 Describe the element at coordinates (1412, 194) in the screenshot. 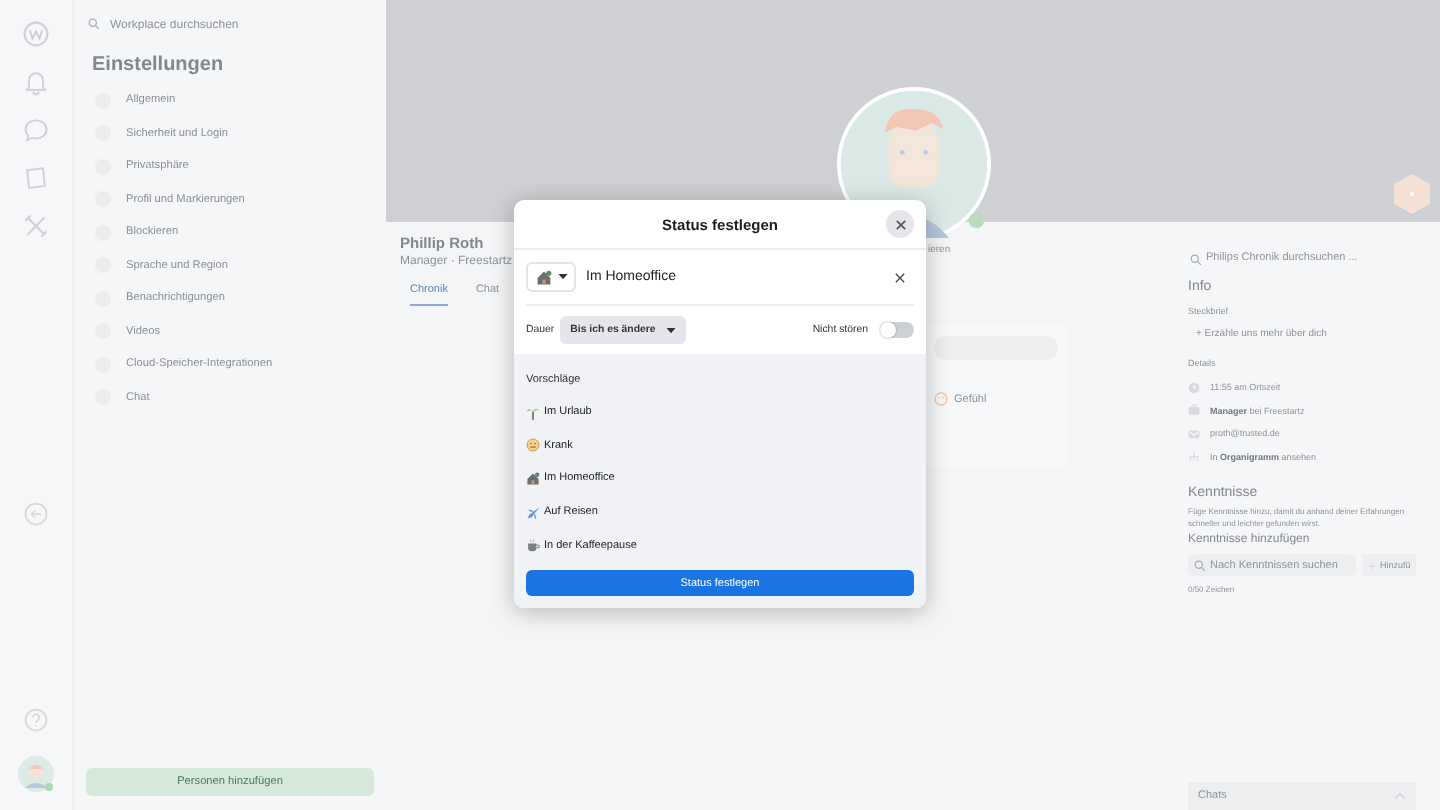

I see `hexagon-icon` at that location.